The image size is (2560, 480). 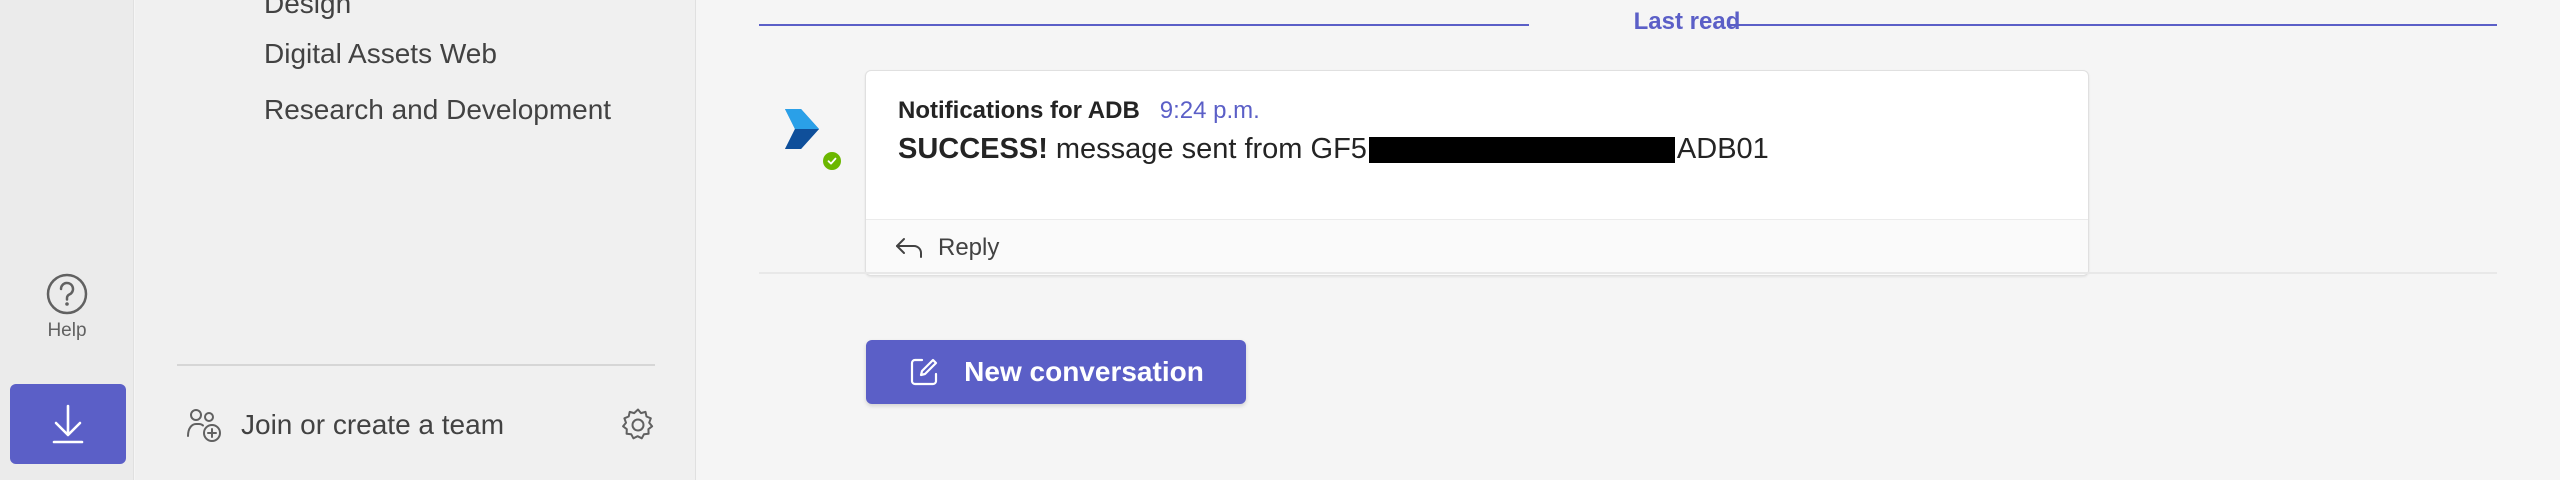 What do you see at coordinates (1209, 110) in the screenshot?
I see `message-timestamp: 9:24 p.m.` at bounding box center [1209, 110].